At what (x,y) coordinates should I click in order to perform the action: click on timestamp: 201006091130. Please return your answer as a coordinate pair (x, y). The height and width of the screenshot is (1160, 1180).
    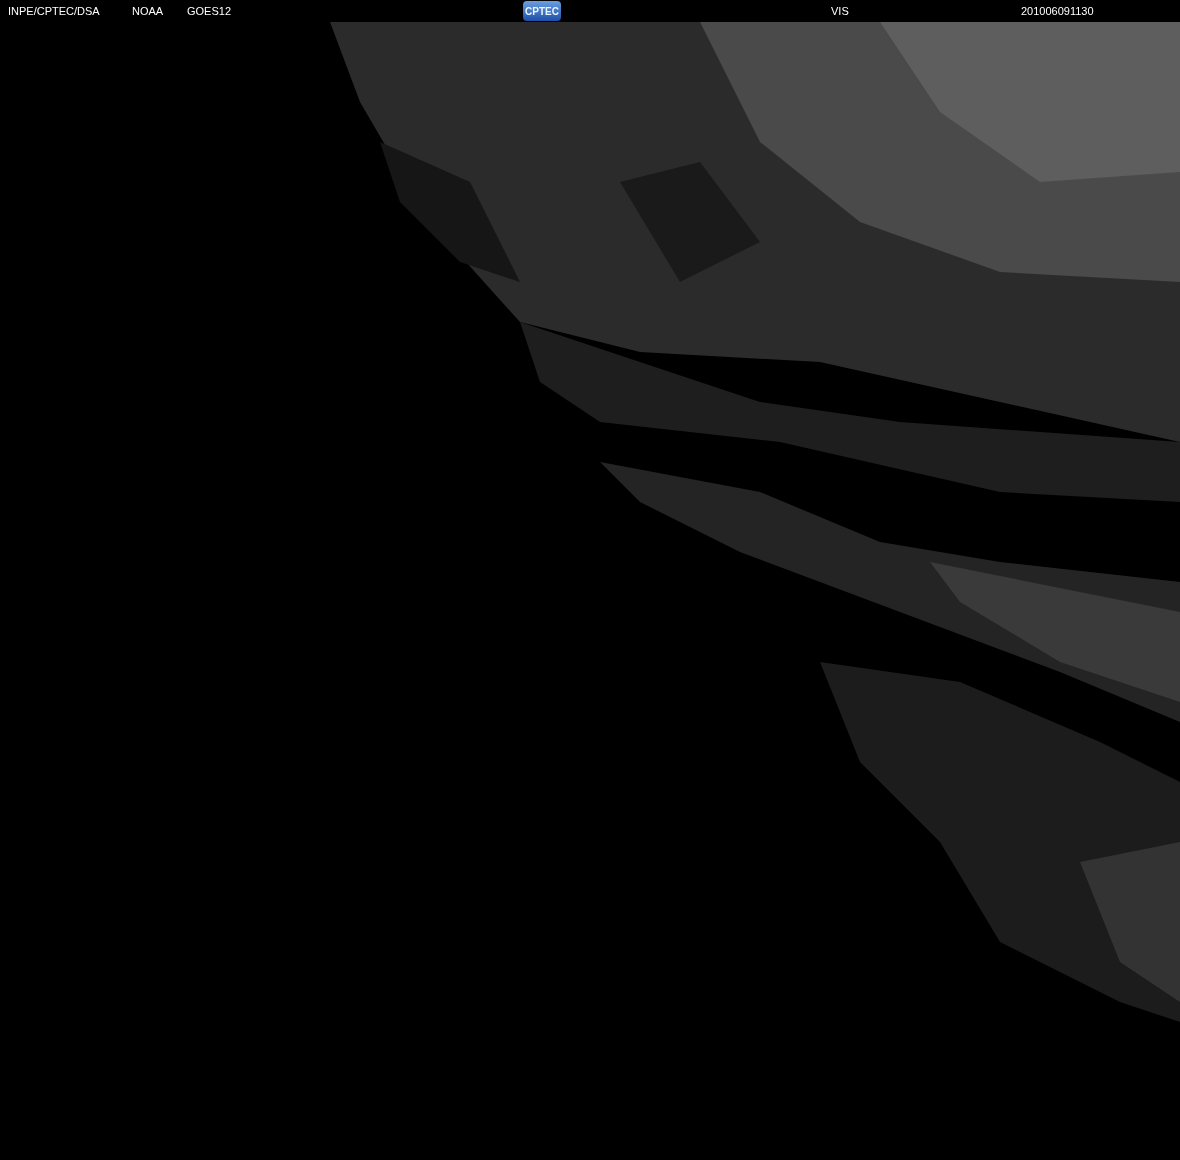
    Looking at the image, I should click on (1057, 11).